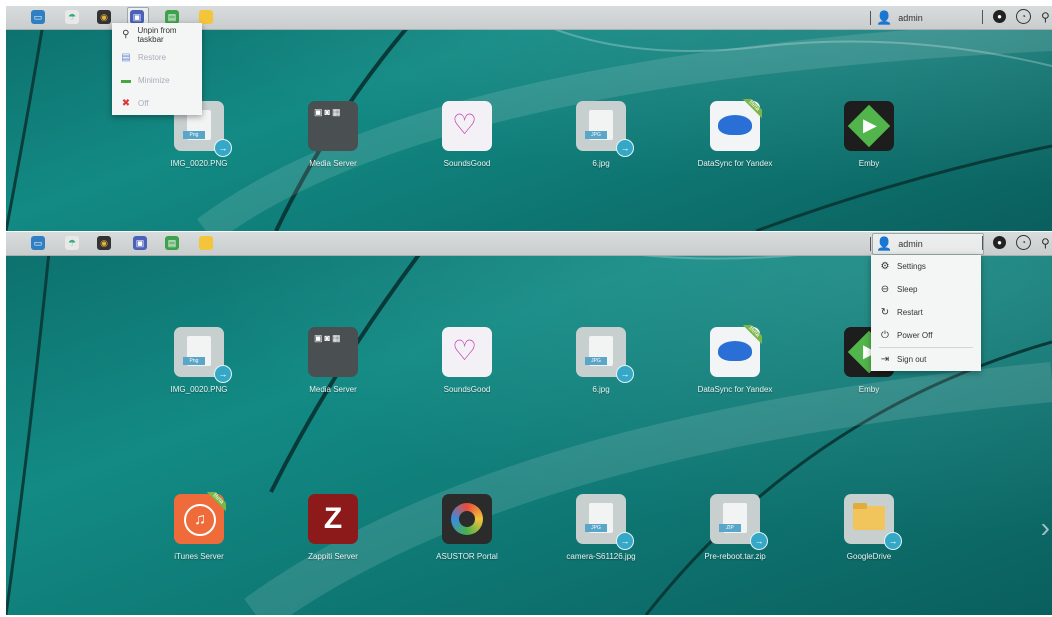  Describe the element at coordinates (730, 528) in the screenshot. I see `file-type-tag: ZIP` at that location.